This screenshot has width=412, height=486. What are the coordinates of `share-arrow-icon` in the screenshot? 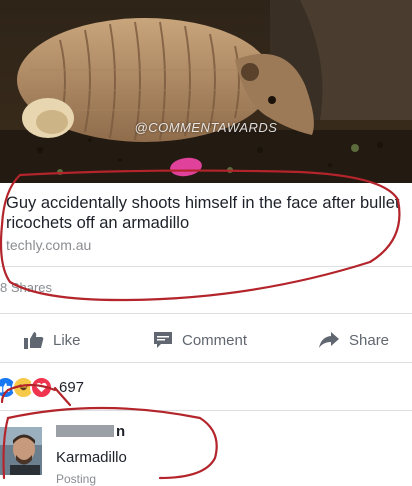 It's located at (329, 340).